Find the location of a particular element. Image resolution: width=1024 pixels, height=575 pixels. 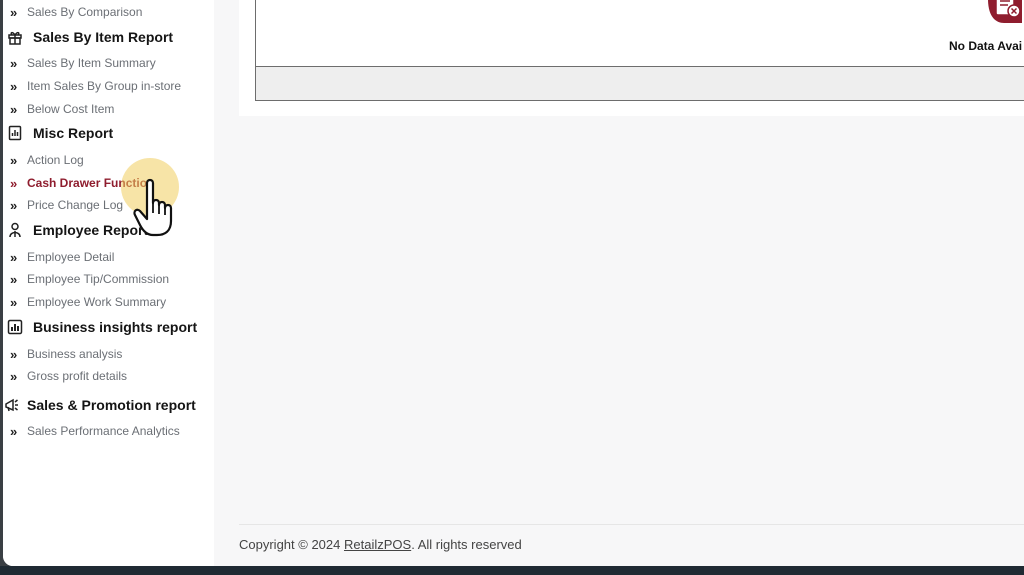

taskbar is located at coordinates (512, 570).